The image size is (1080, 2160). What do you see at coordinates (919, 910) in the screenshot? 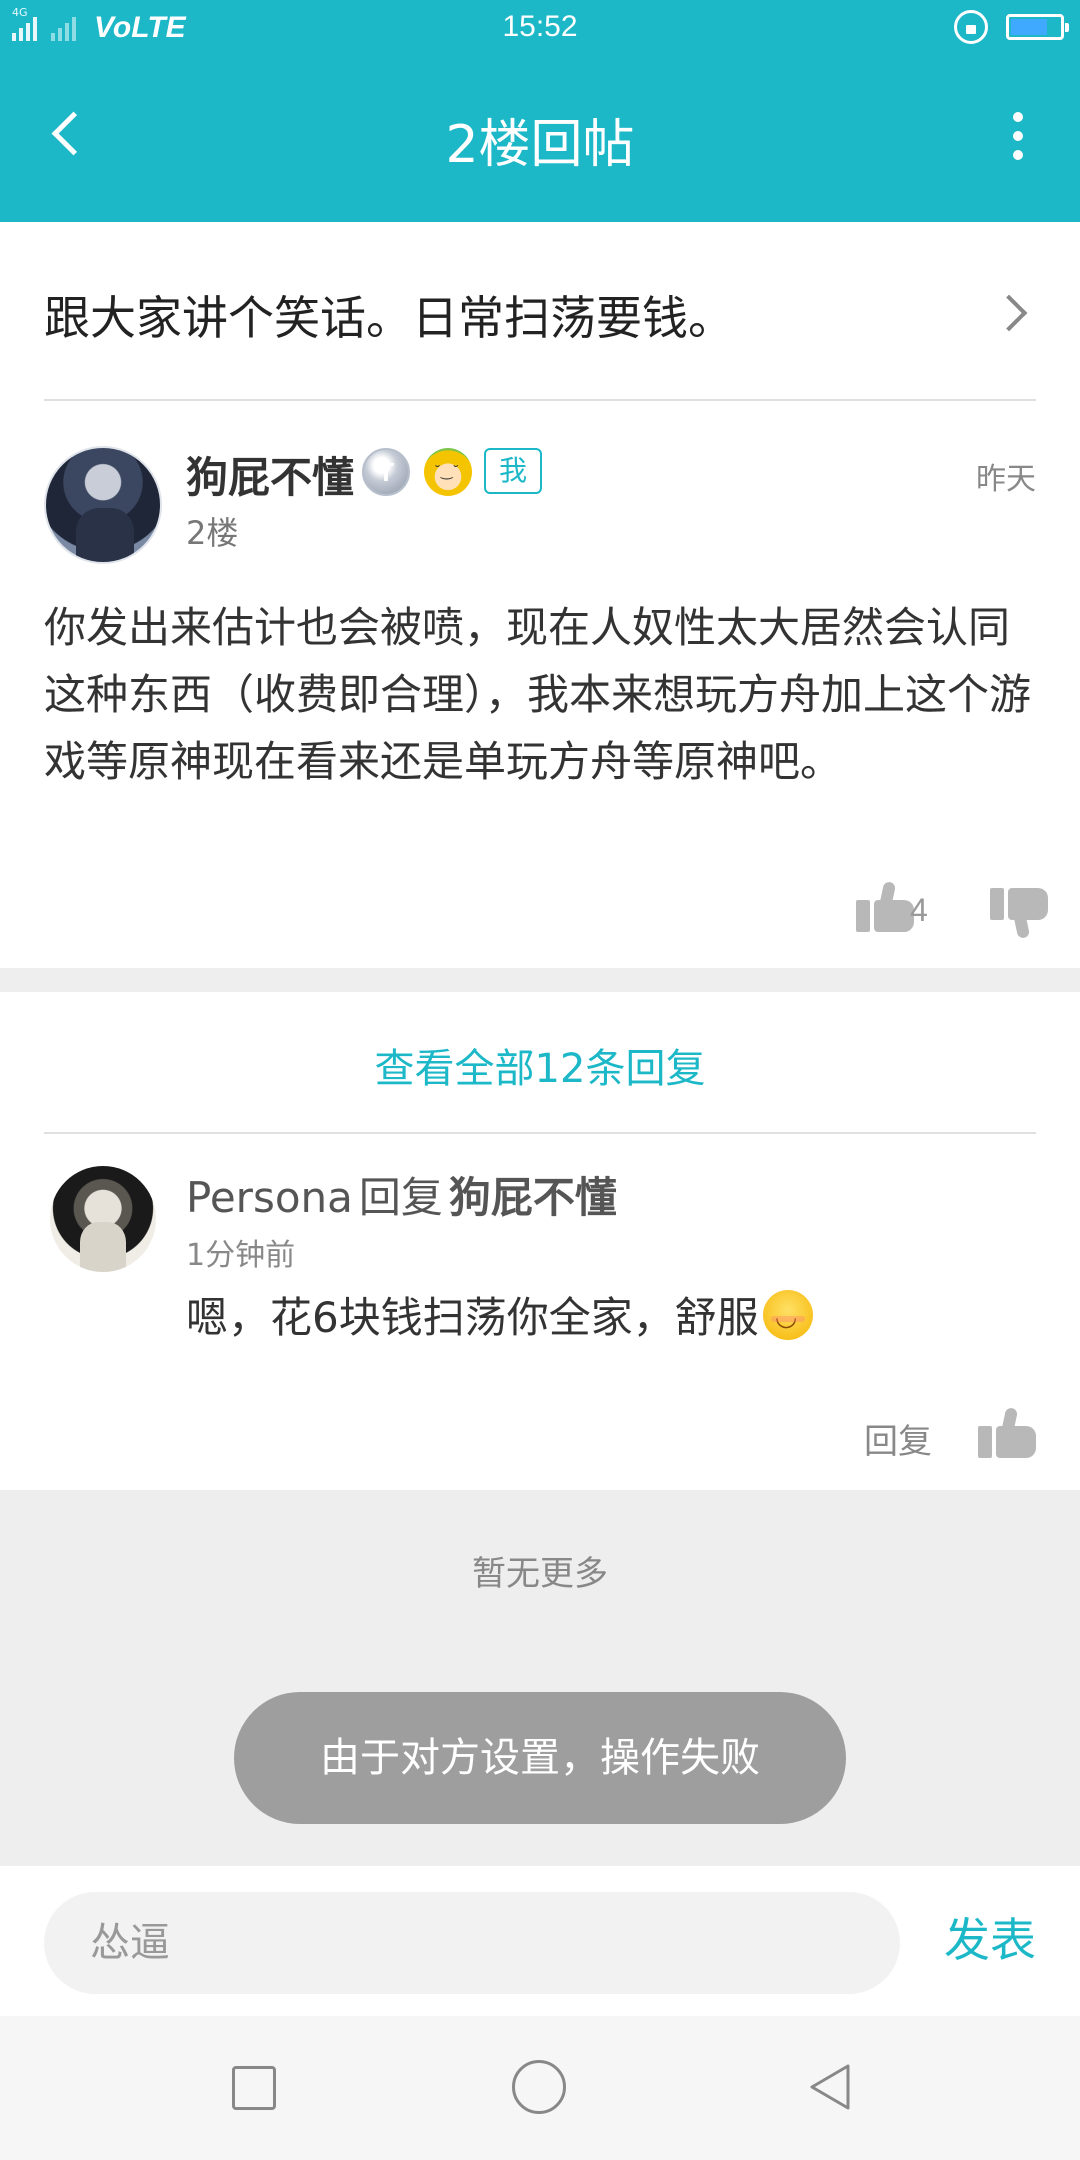
I see `like-count: 4` at bounding box center [919, 910].